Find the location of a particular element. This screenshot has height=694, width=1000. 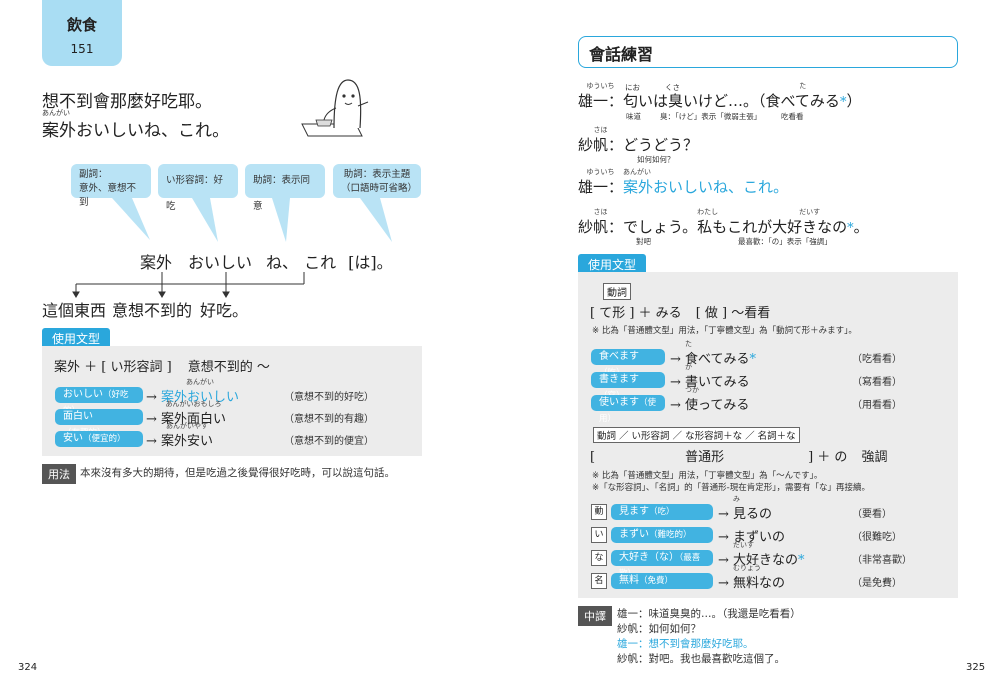

translation-tag: 中譯 is located at coordinates (595, 616).